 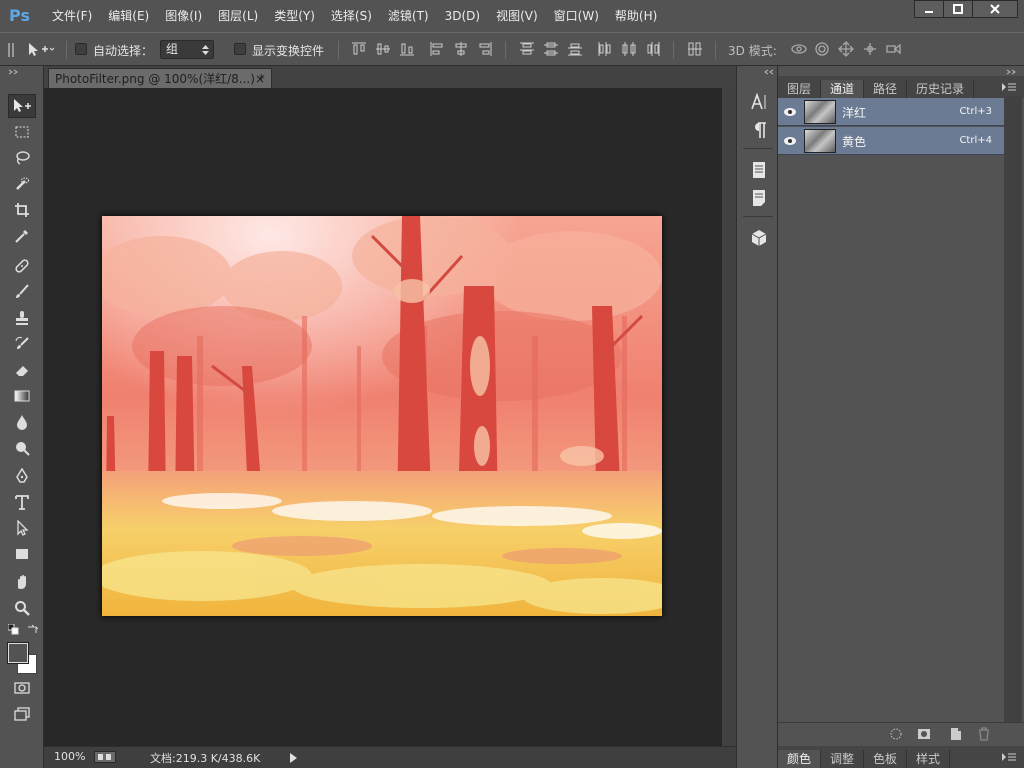 What do you see at coordinates (1013, 409) in the screenshot?
I see `channels-scrollbar` at bounding box center [1013, 409].